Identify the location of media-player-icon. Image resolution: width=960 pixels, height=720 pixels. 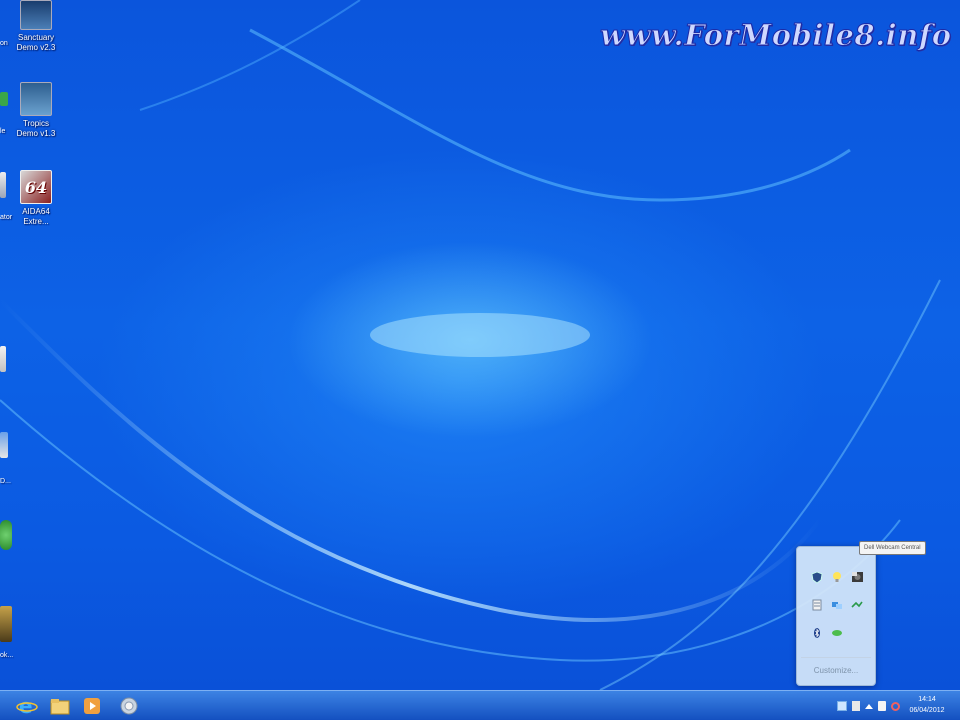
(92, 706).